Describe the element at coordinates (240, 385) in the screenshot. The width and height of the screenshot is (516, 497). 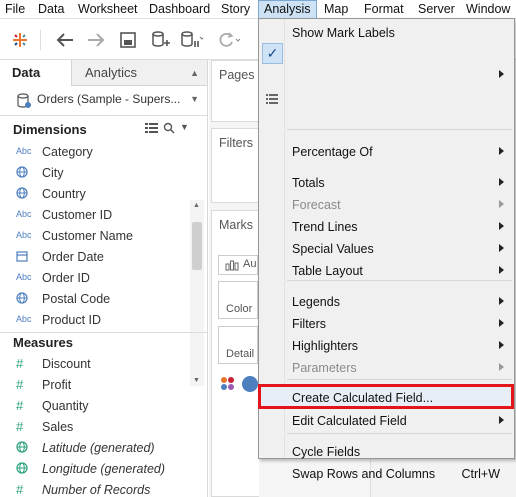
I see `color-dots-icon` at that location.